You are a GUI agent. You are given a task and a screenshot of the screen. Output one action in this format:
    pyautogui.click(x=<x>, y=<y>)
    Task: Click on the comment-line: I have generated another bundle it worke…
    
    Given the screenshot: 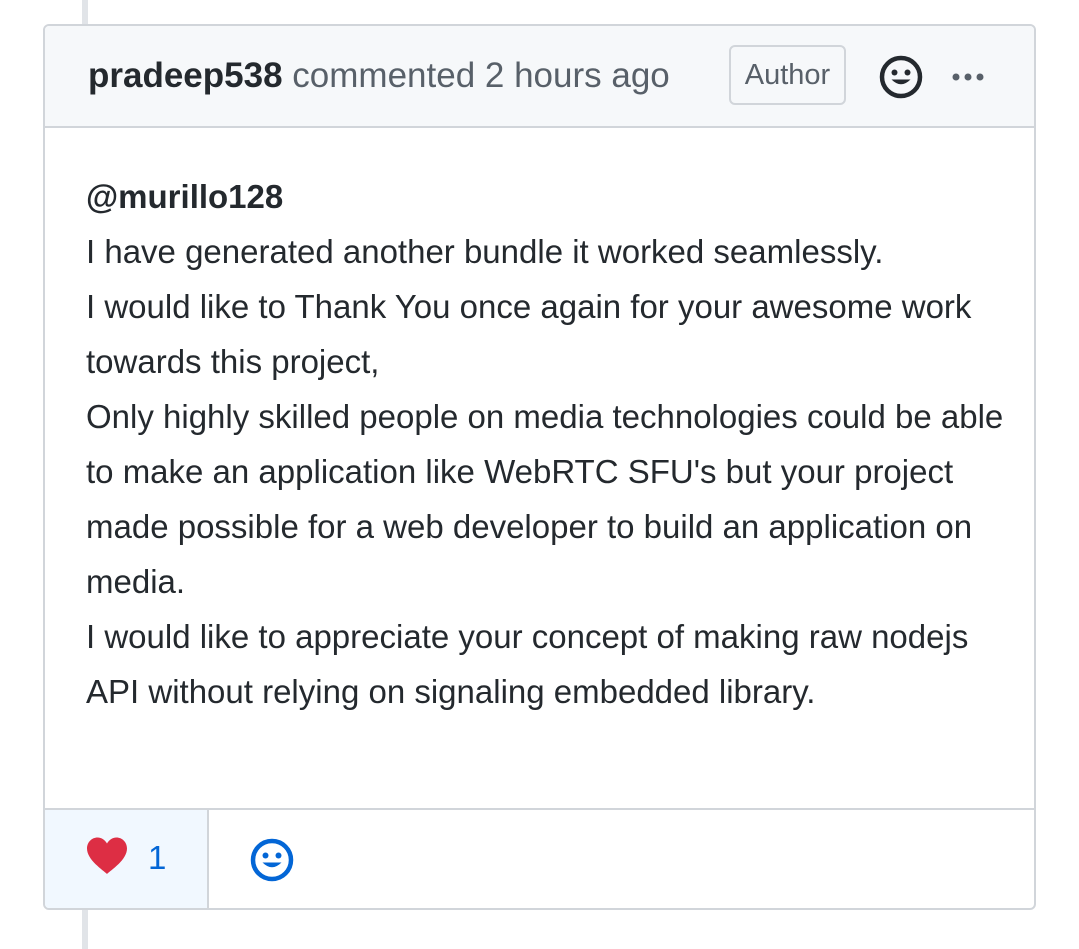 What is the action you would take?
    pyautogui.click(x=485, y=251)
    